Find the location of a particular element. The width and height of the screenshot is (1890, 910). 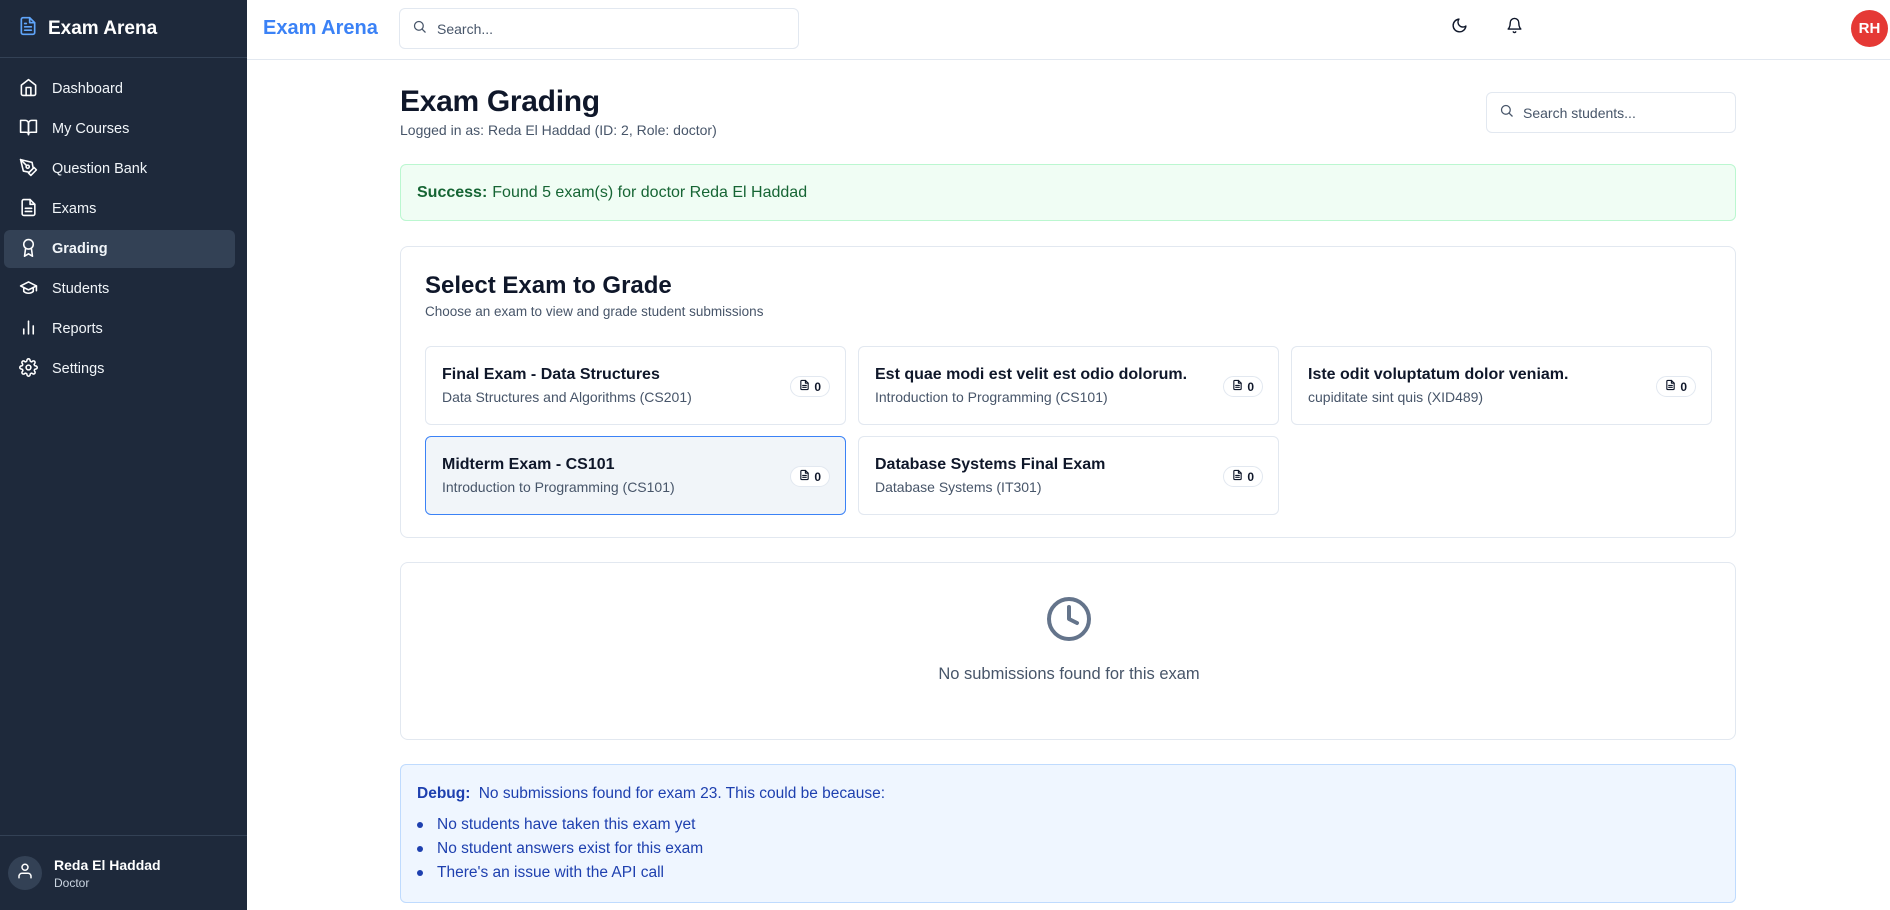

reason-text: There's an issue with the API call is located at coordinates (550, 872).